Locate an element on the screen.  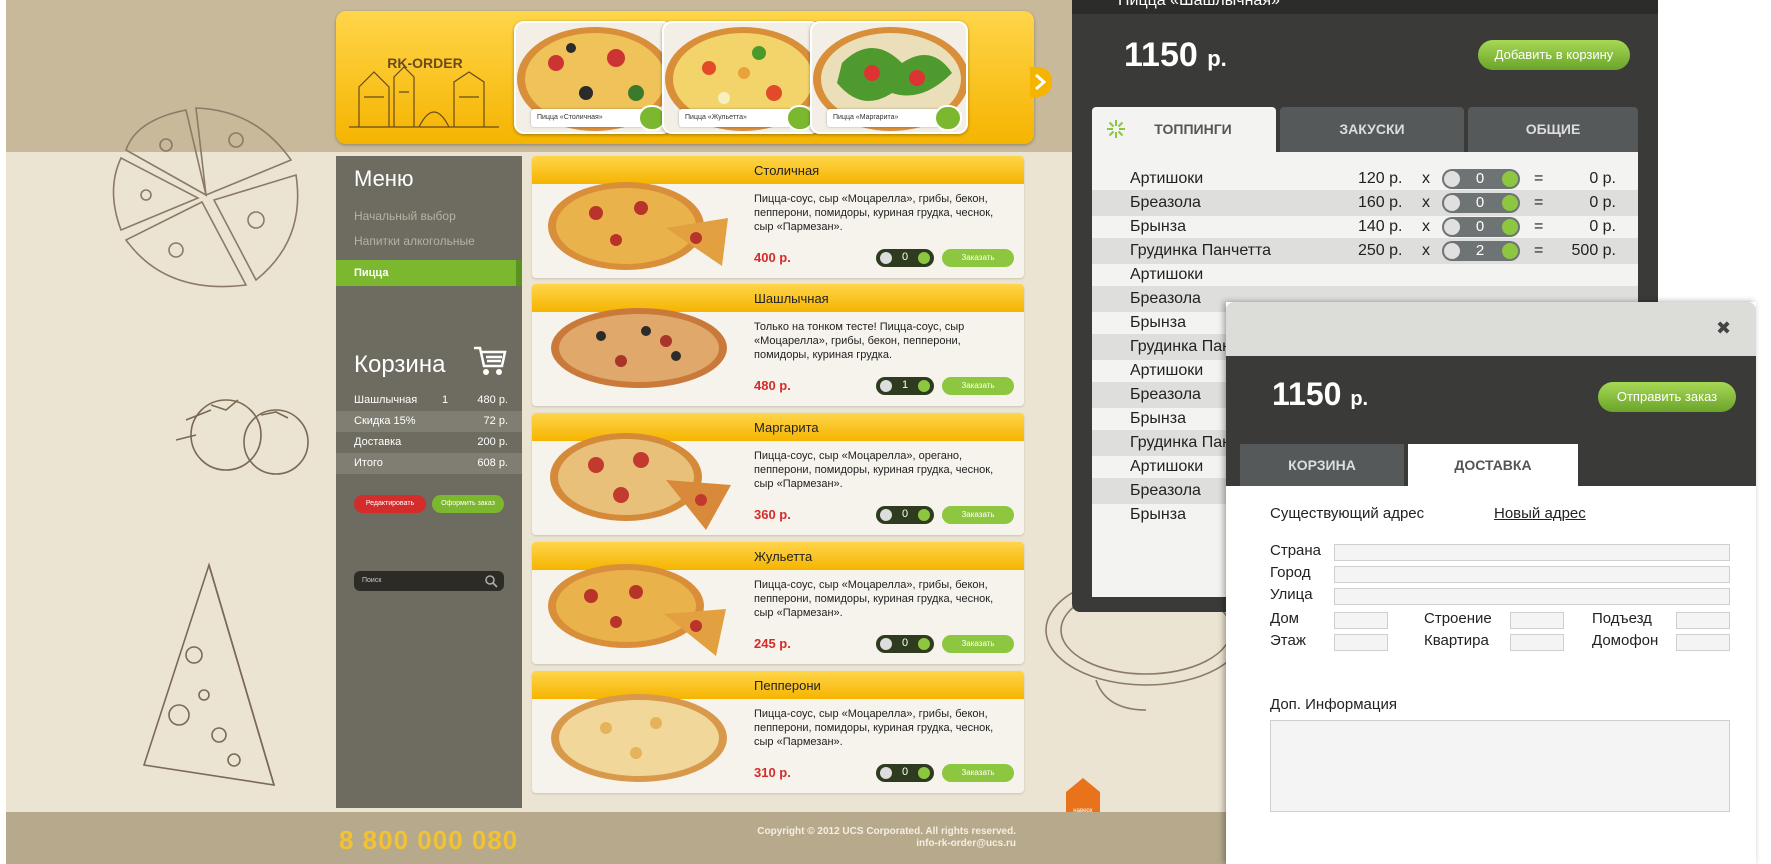
tab-cart: КОРЗИНА is located at coordinates (1322, 465).